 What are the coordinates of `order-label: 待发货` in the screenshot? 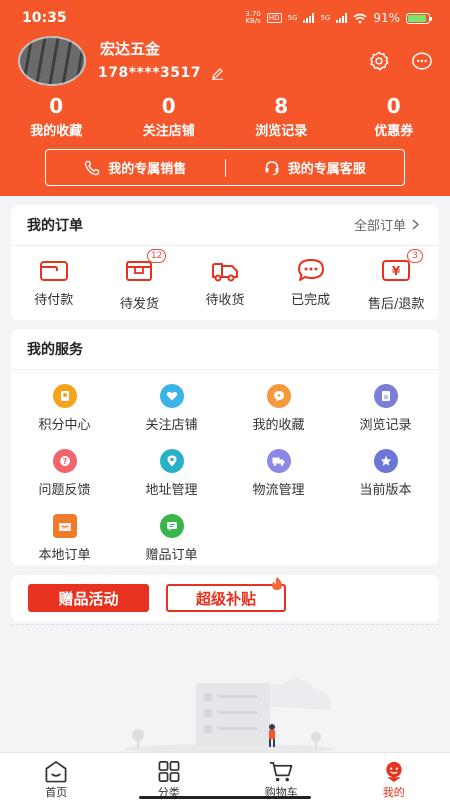 It's located at (139, 304).